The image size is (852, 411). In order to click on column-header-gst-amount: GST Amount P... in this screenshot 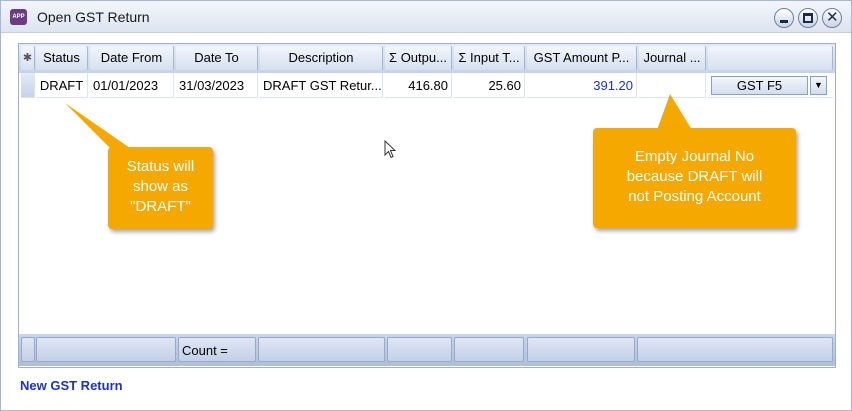, I will do `click(582, 58)`.